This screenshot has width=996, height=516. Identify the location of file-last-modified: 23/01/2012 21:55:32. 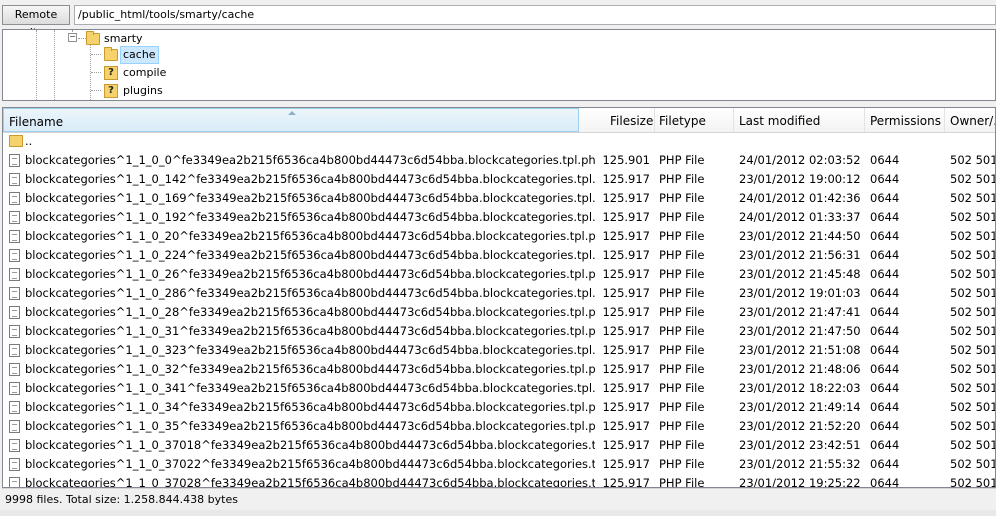
(800, 464).